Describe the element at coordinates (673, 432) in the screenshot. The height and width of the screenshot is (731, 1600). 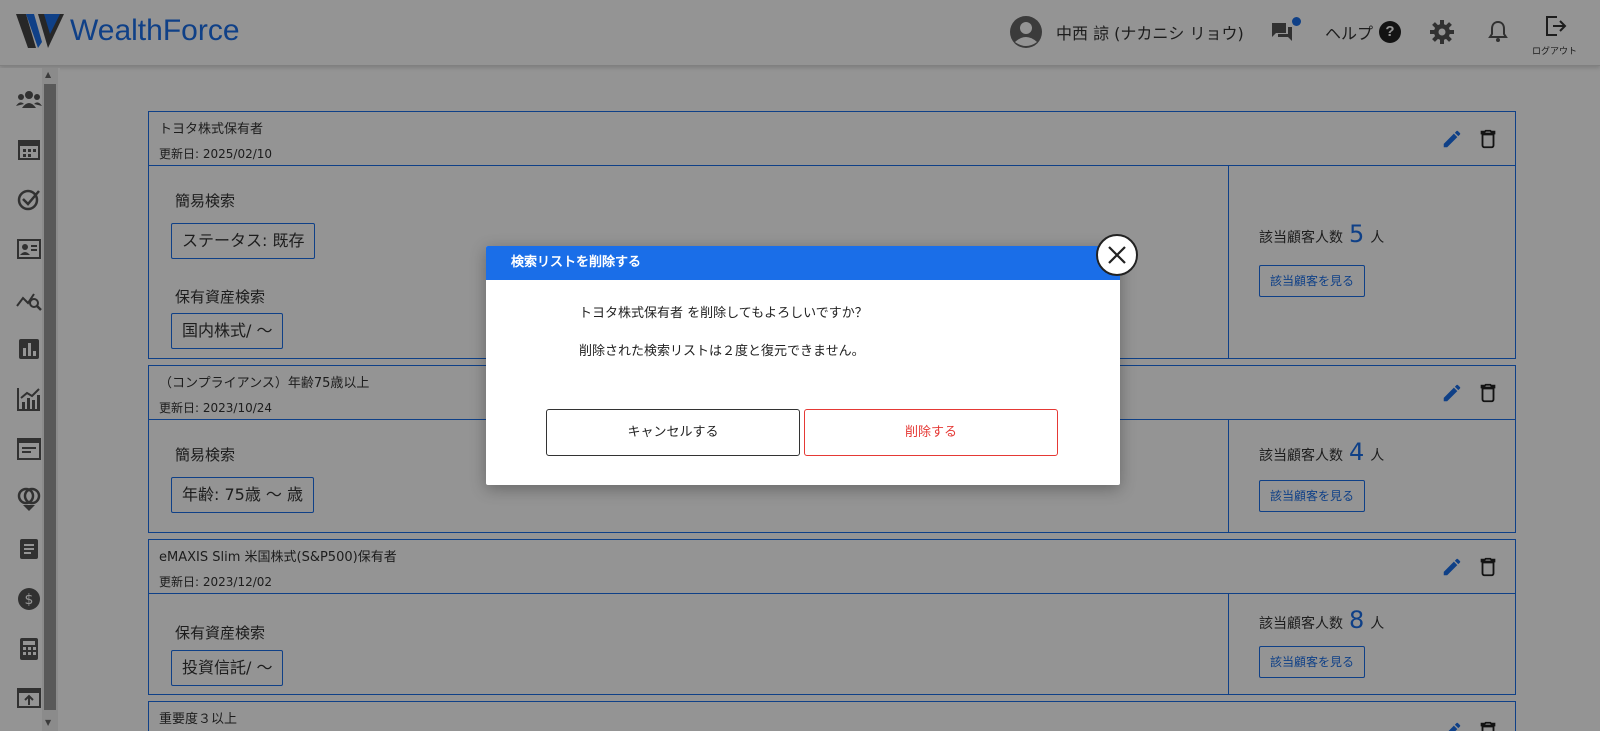
I see `cancel-button: キャンセルする` at that location.